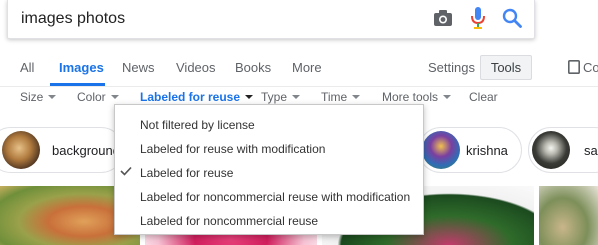 Image resolution: width=598 pixels, height=245 pixels. What do you see at coordinates (487, 150) in the screenshot?
I see `chip-label: krishna` at bounding box center [487, 150].